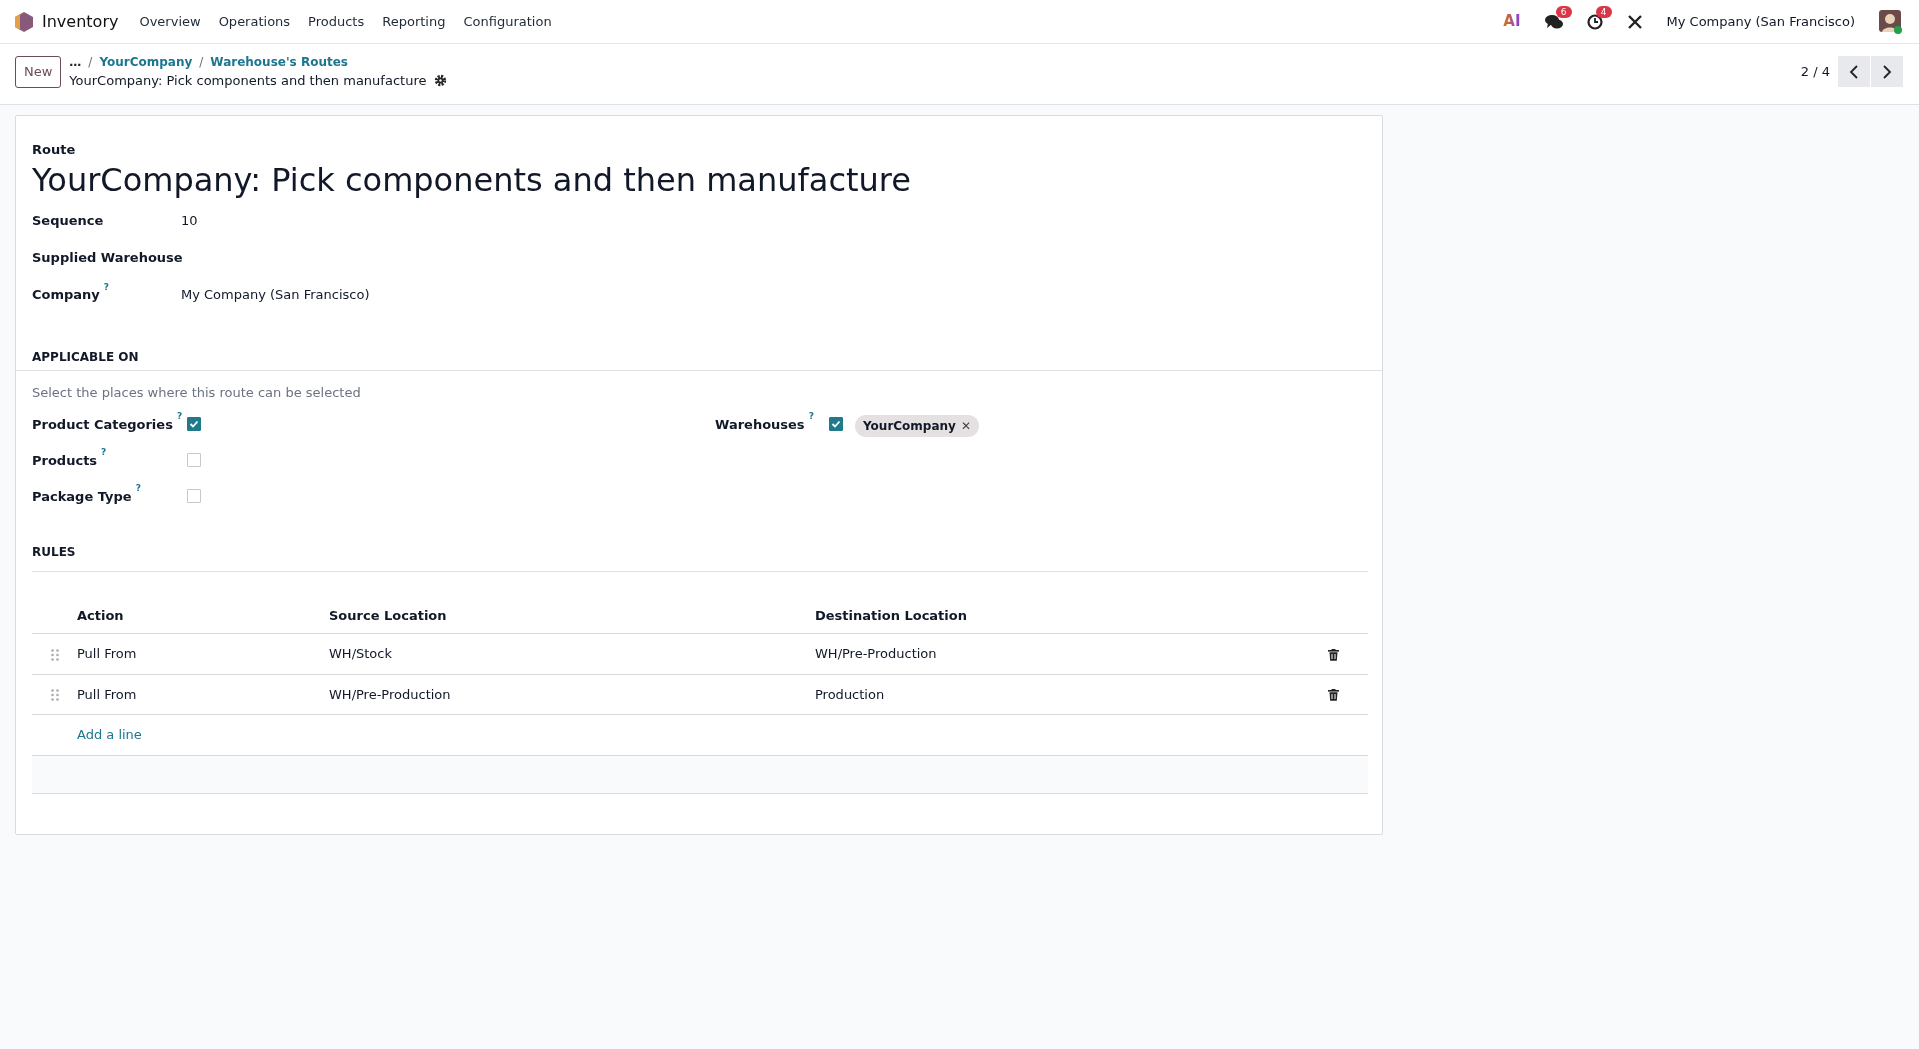  I want to click on app-logo-icon, so click(24, 21).